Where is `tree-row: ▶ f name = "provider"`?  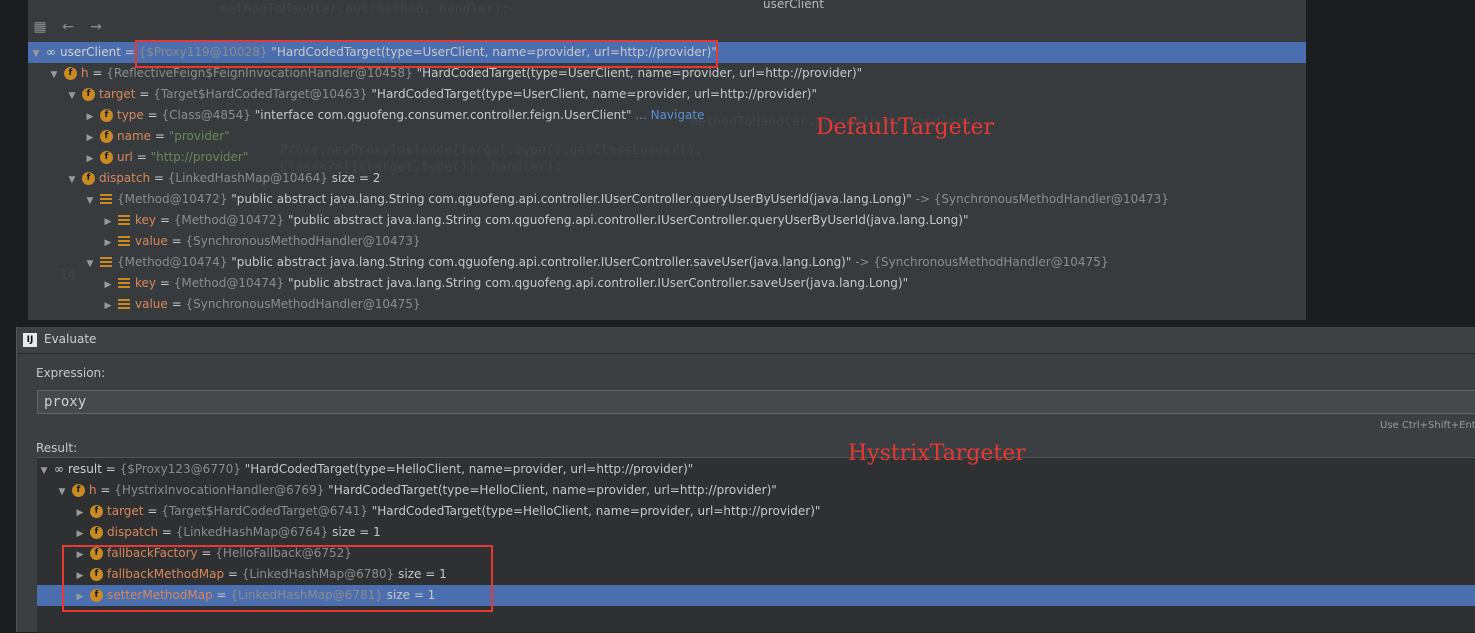
tree-row: ▶ f name = "provider" is located at coordinates (667, 136).